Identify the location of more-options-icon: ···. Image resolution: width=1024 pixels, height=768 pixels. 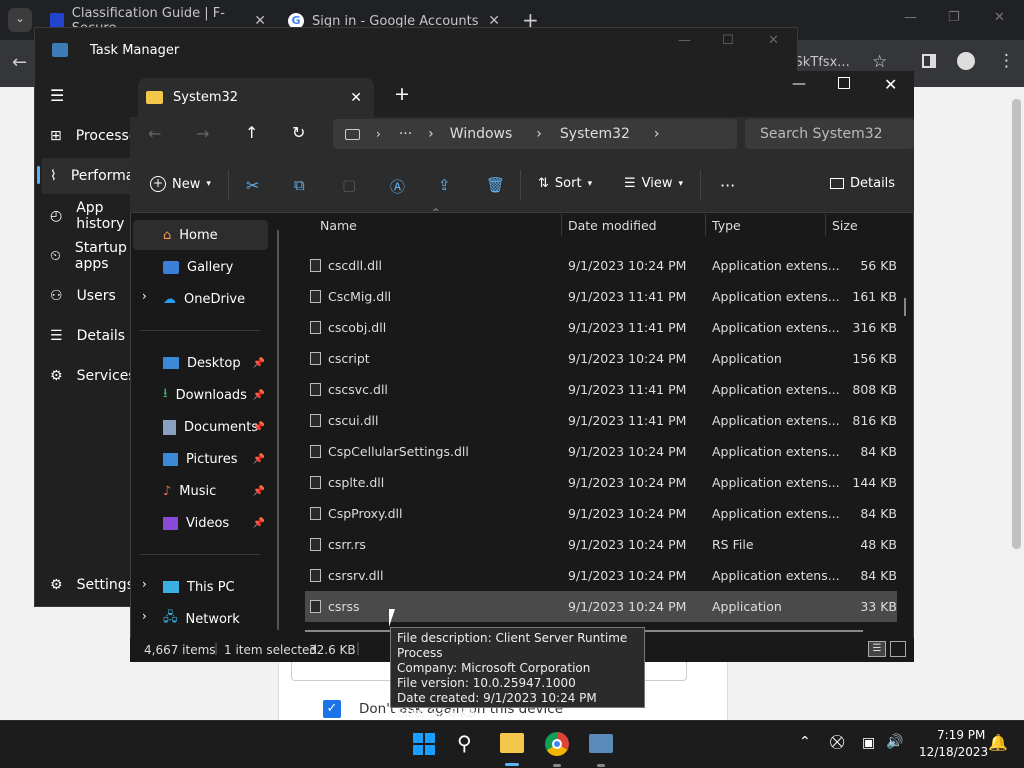
(727, 185).